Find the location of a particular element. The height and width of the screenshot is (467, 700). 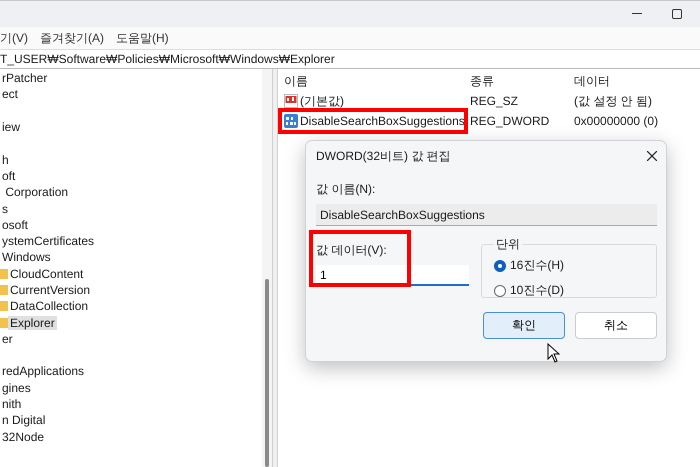

group-title: 단위 is located at coordinates (508, 244).